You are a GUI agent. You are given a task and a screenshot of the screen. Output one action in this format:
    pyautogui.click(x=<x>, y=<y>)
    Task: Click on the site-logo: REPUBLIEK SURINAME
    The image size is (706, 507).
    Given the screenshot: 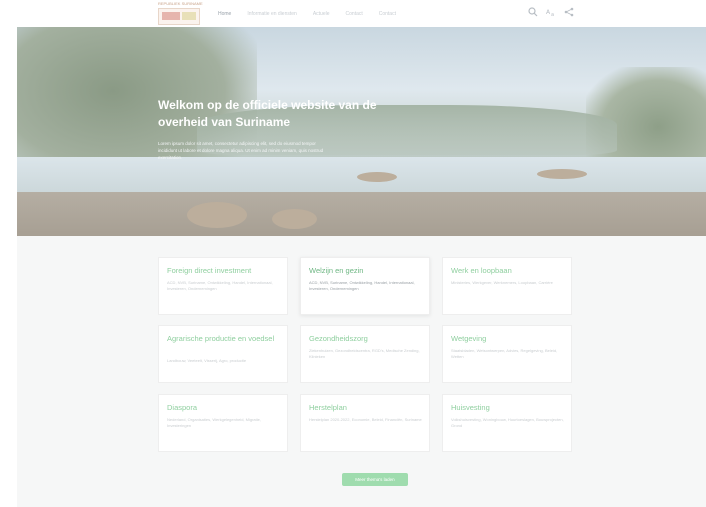 What is the action you would take?
    pyautogui.click(x=180, y=13)
    